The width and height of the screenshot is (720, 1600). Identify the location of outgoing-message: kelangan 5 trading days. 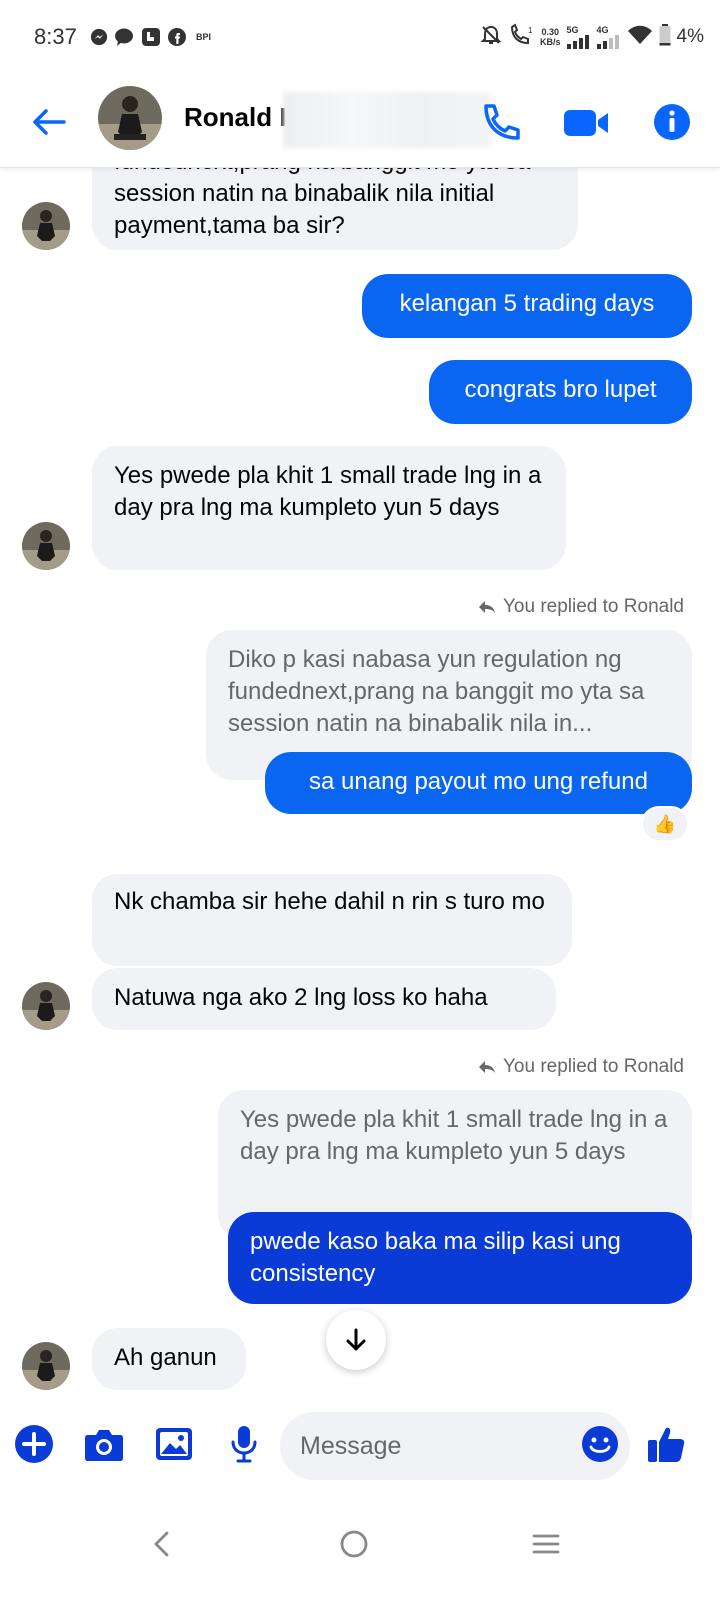
(527, 306).